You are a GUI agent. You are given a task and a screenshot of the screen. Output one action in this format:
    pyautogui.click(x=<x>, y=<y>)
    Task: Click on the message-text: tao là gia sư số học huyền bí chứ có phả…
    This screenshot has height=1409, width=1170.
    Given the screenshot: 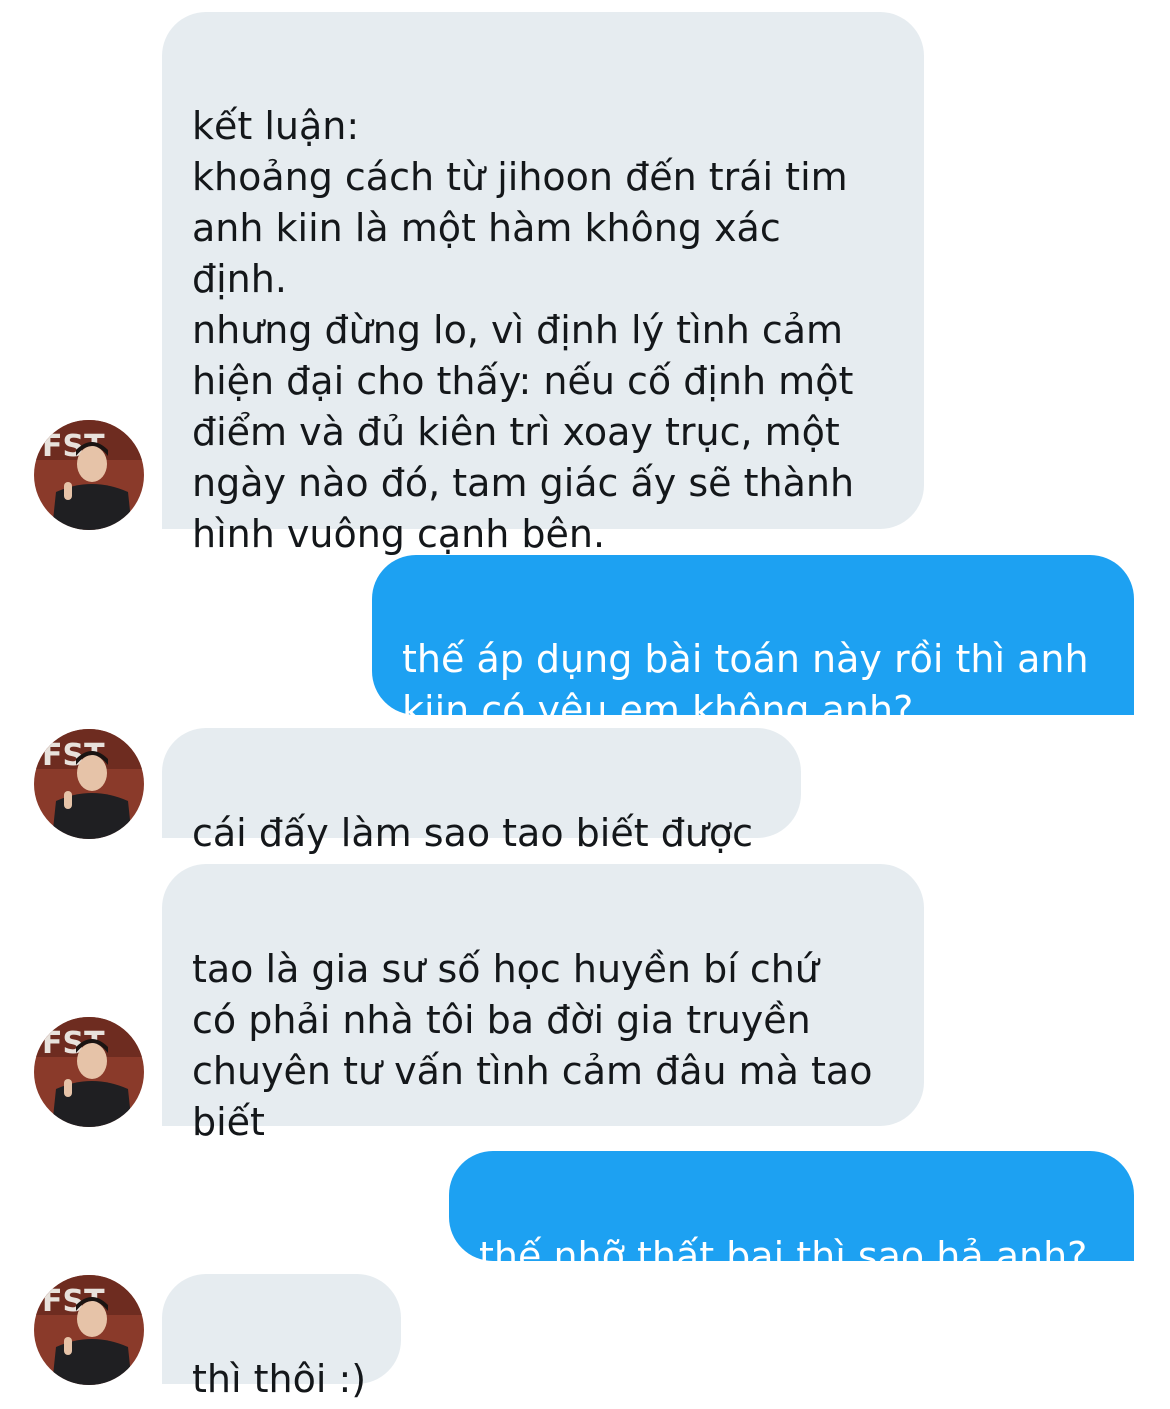 What is the action you would take?
    pyautogui.click(x=532, y=1045)
    